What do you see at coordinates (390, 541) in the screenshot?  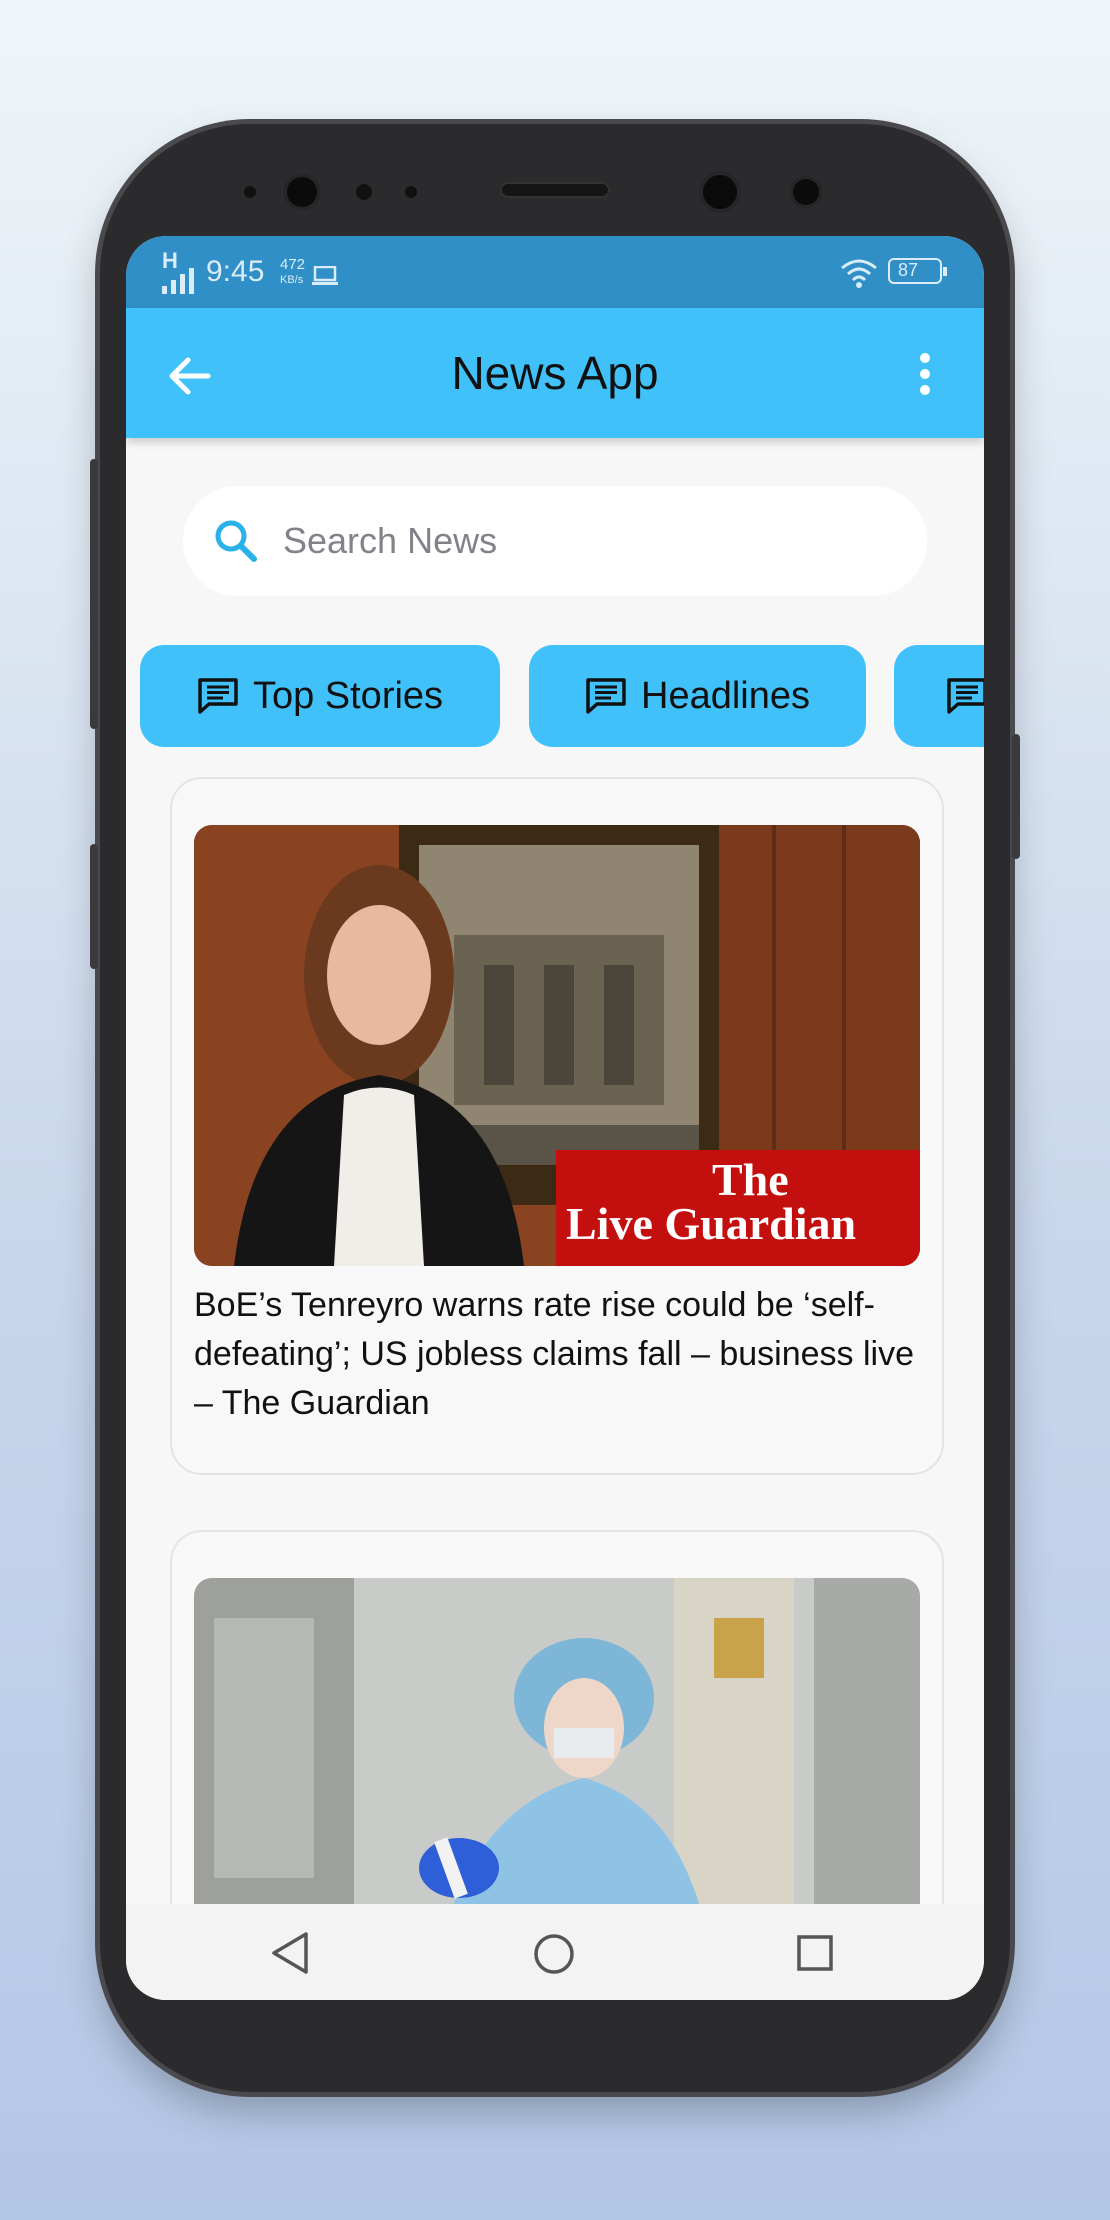 I see `search-input: Search News` at bounding box center [390, 541].